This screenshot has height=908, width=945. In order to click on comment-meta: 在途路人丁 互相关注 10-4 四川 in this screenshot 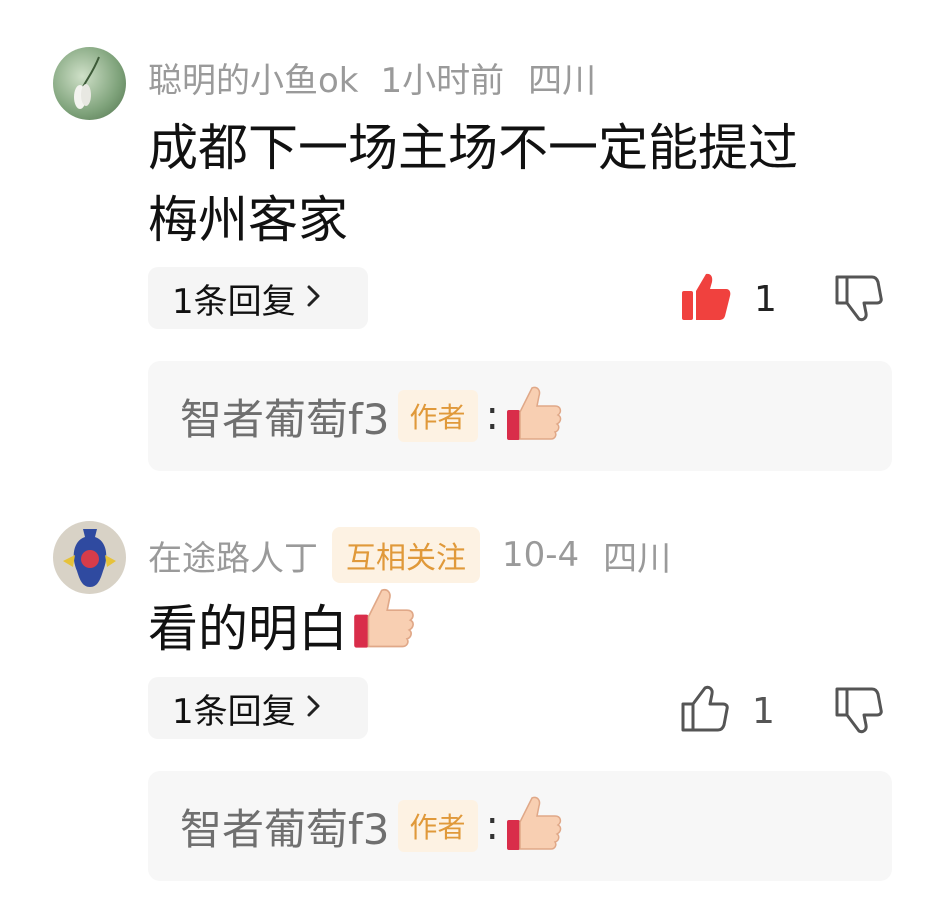, I will do `click(409, 555)`.